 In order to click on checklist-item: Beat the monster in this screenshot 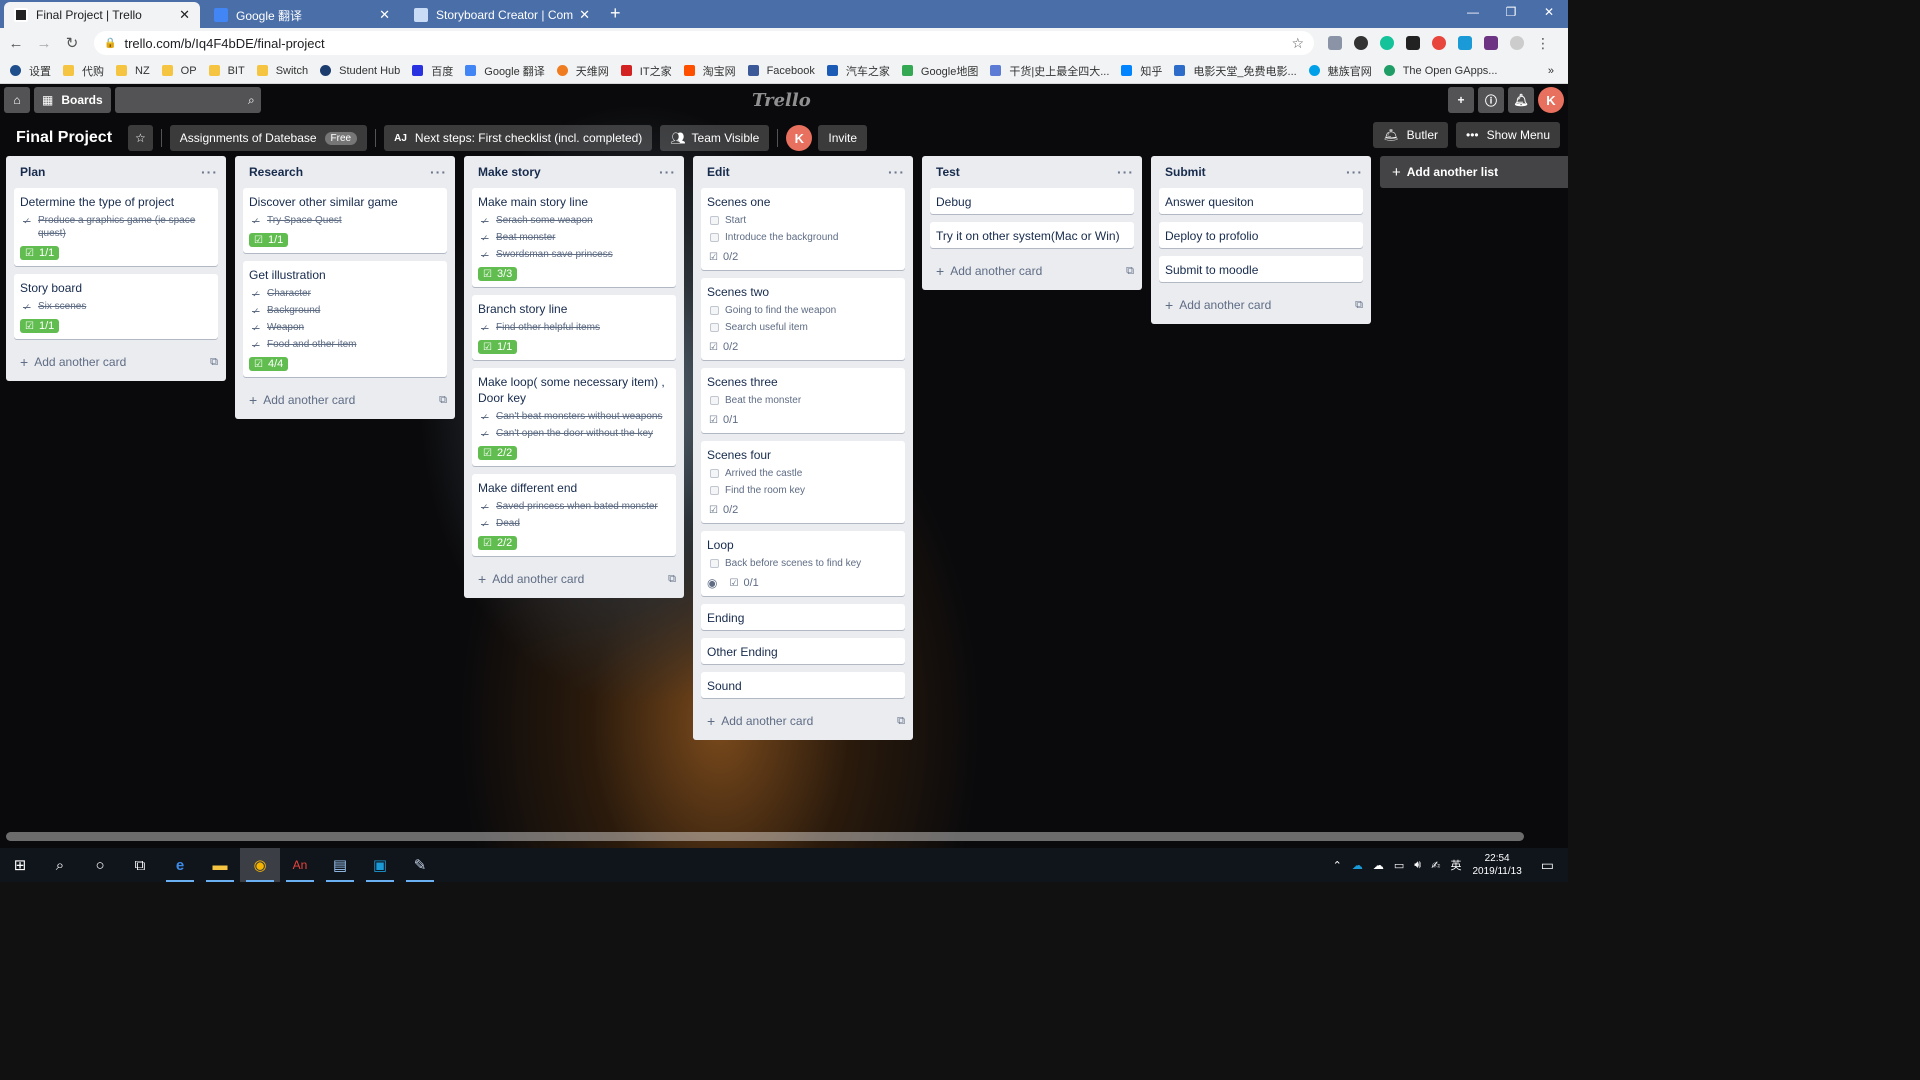, I will do `click(803, 400)`.